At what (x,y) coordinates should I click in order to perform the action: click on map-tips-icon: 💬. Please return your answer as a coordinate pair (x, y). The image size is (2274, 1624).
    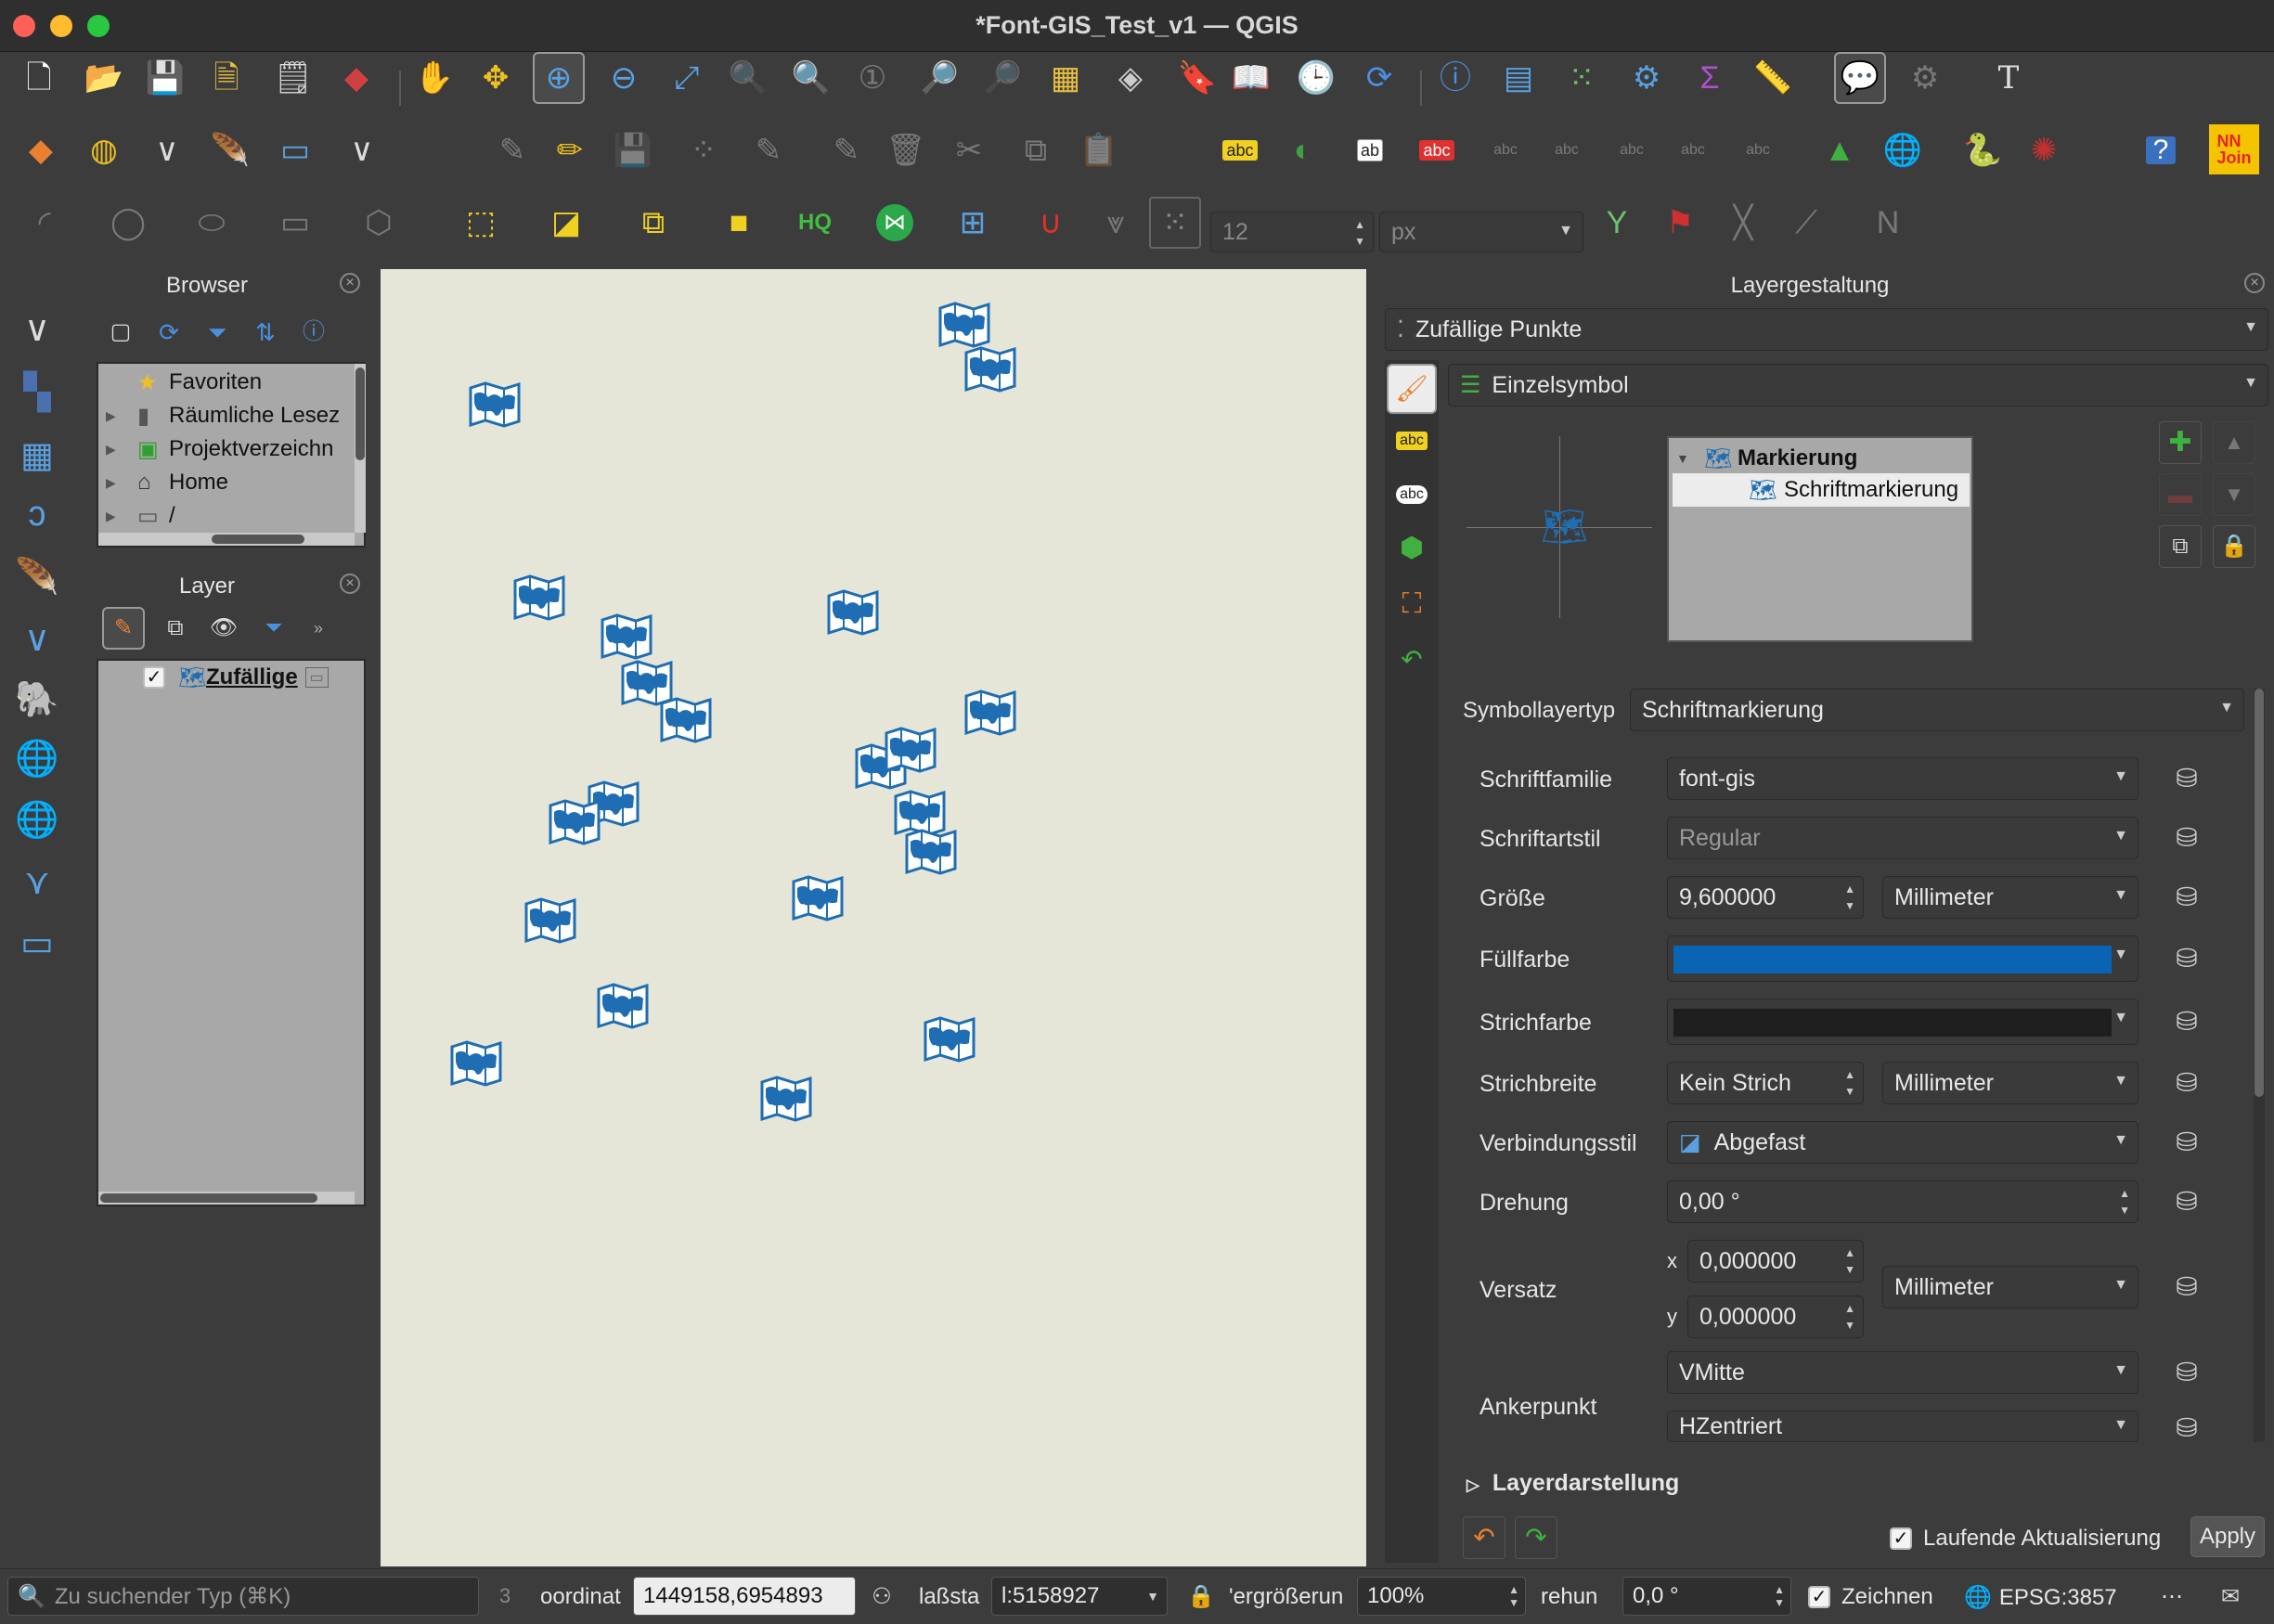
    Looking at the image, I should click on (1860, 78).